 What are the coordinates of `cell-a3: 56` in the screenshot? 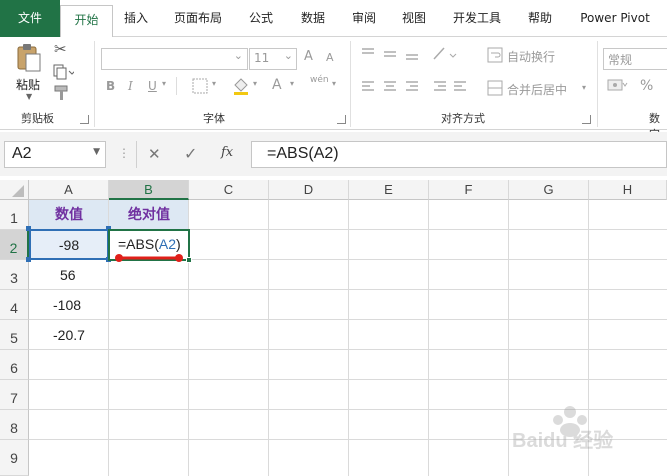 It's located at (69, 275).